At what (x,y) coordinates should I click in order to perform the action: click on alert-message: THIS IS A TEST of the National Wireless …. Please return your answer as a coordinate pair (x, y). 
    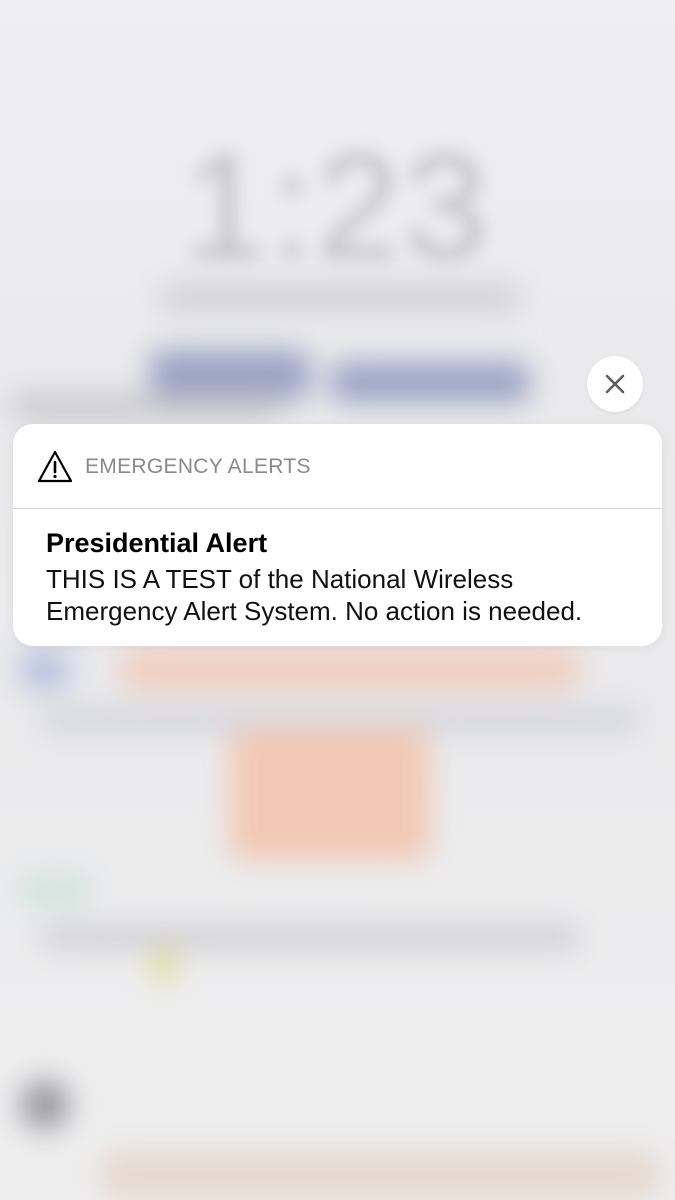
    Looking at the image, I should click on (314, 595).